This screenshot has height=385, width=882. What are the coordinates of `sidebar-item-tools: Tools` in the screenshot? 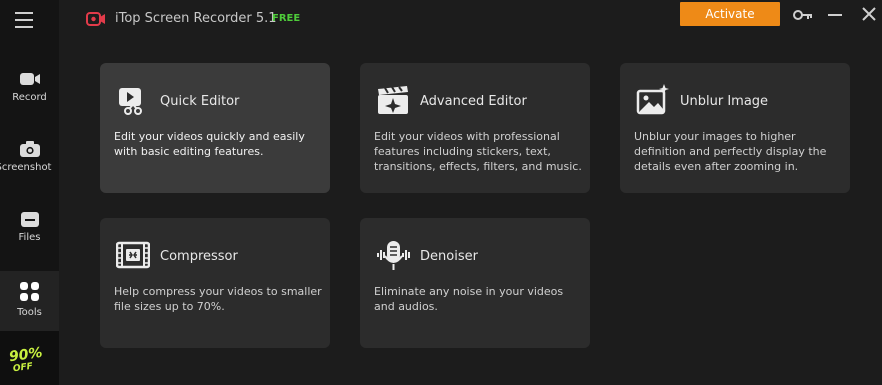 It's located at (29, 301).